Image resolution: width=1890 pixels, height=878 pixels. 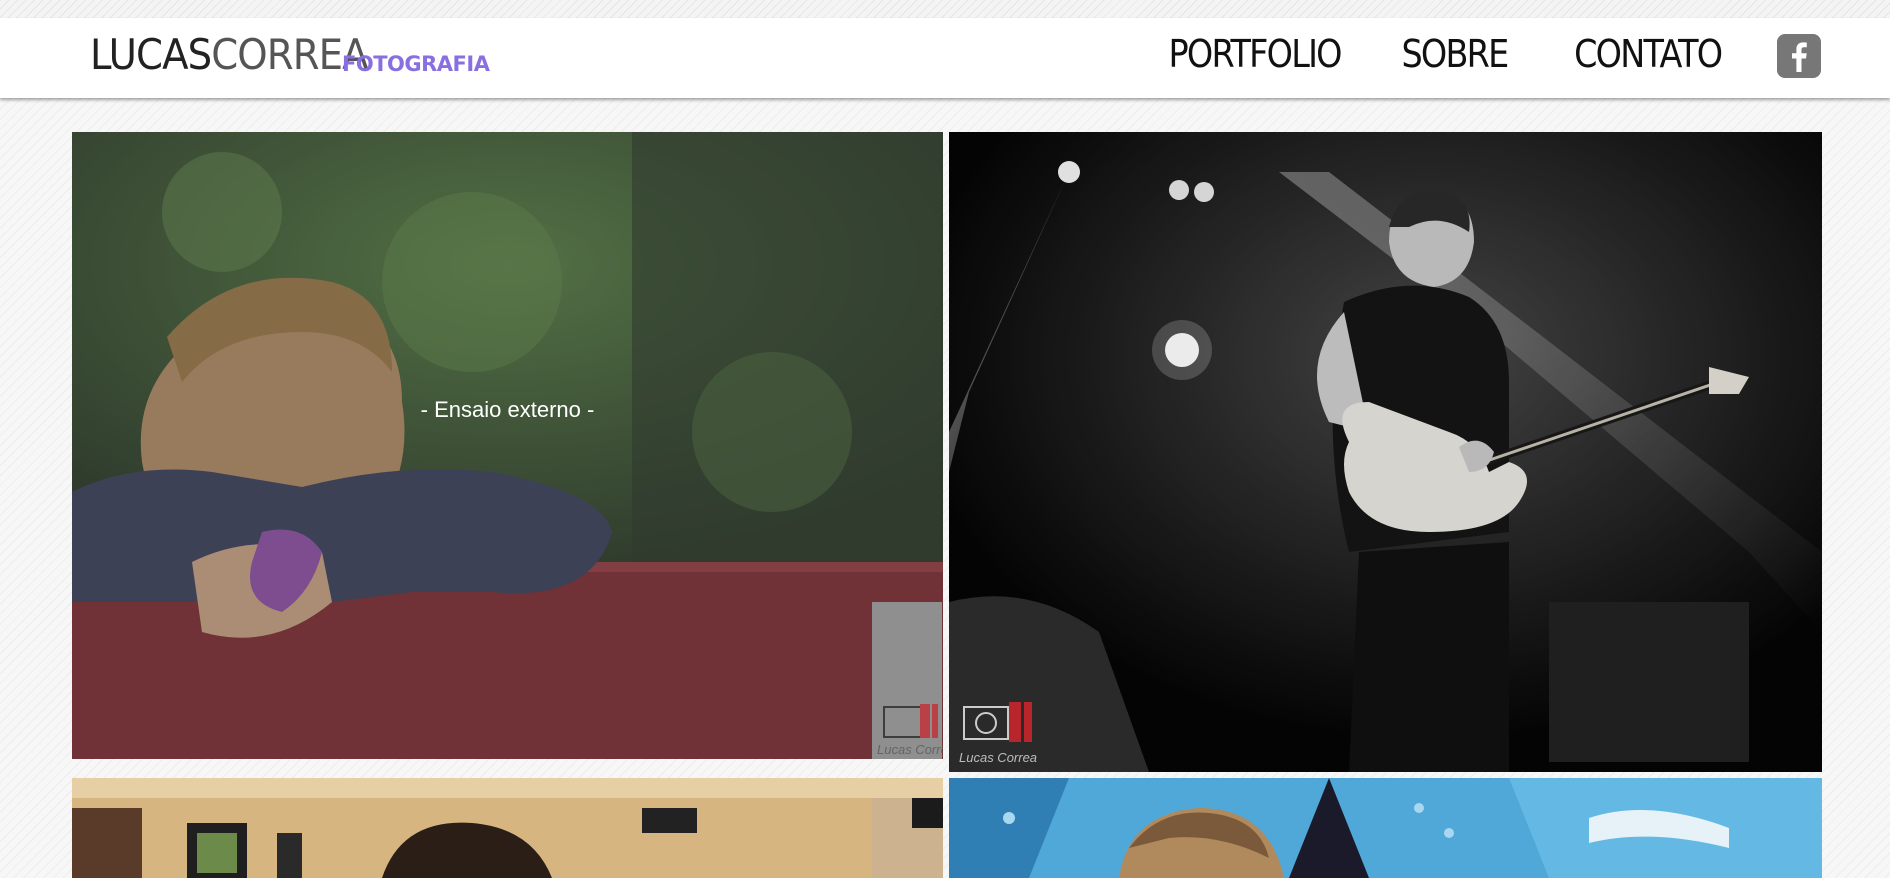 I want to click on graffiti-portrait-photo, so click(x=1385, y=828).